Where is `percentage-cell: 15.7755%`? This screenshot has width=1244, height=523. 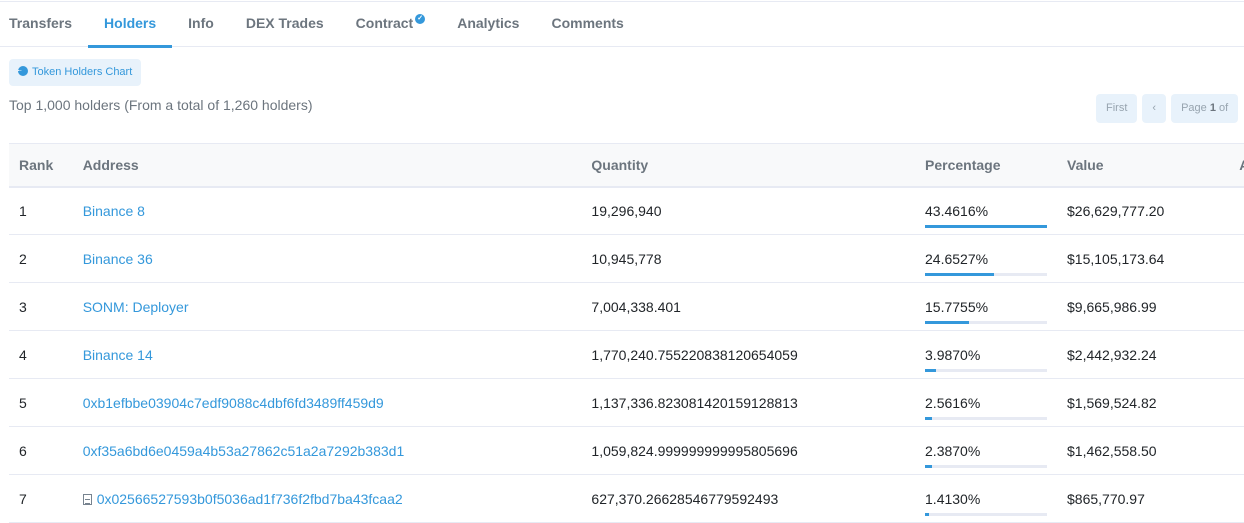
percentage-cell: 15.7755% is located at coordinates (986, 306).